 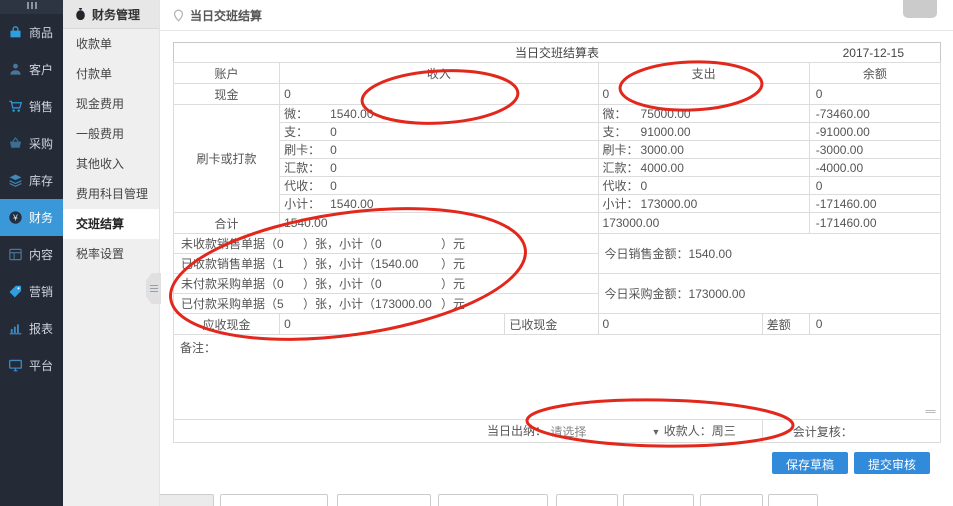 I want to click on sidebar-item-label: 商品, so click(x=41, y=33).